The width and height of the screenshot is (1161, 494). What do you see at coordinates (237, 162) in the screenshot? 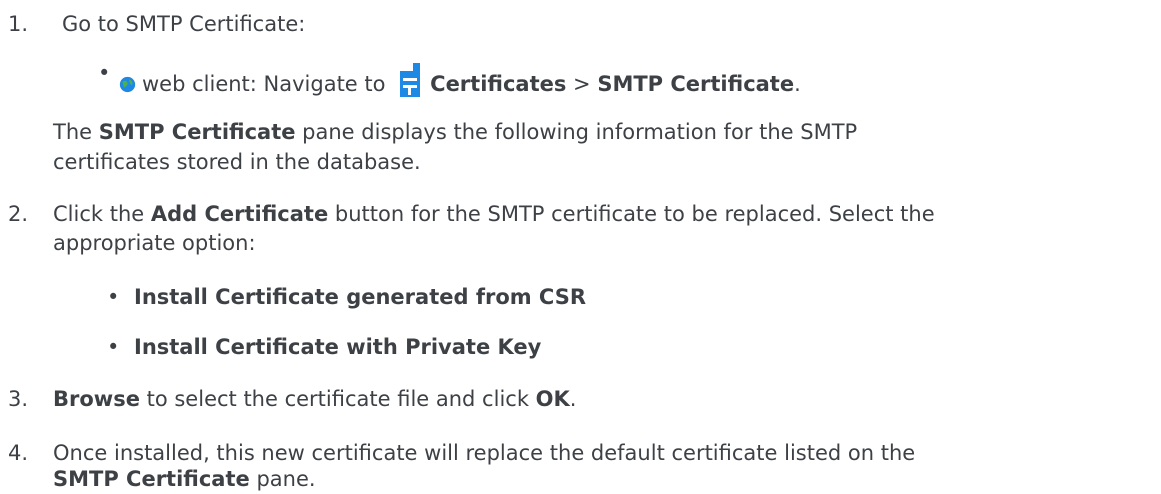
I see `pane-info-line-2: certificates stored in the database.` at bounding box center [237, 162].